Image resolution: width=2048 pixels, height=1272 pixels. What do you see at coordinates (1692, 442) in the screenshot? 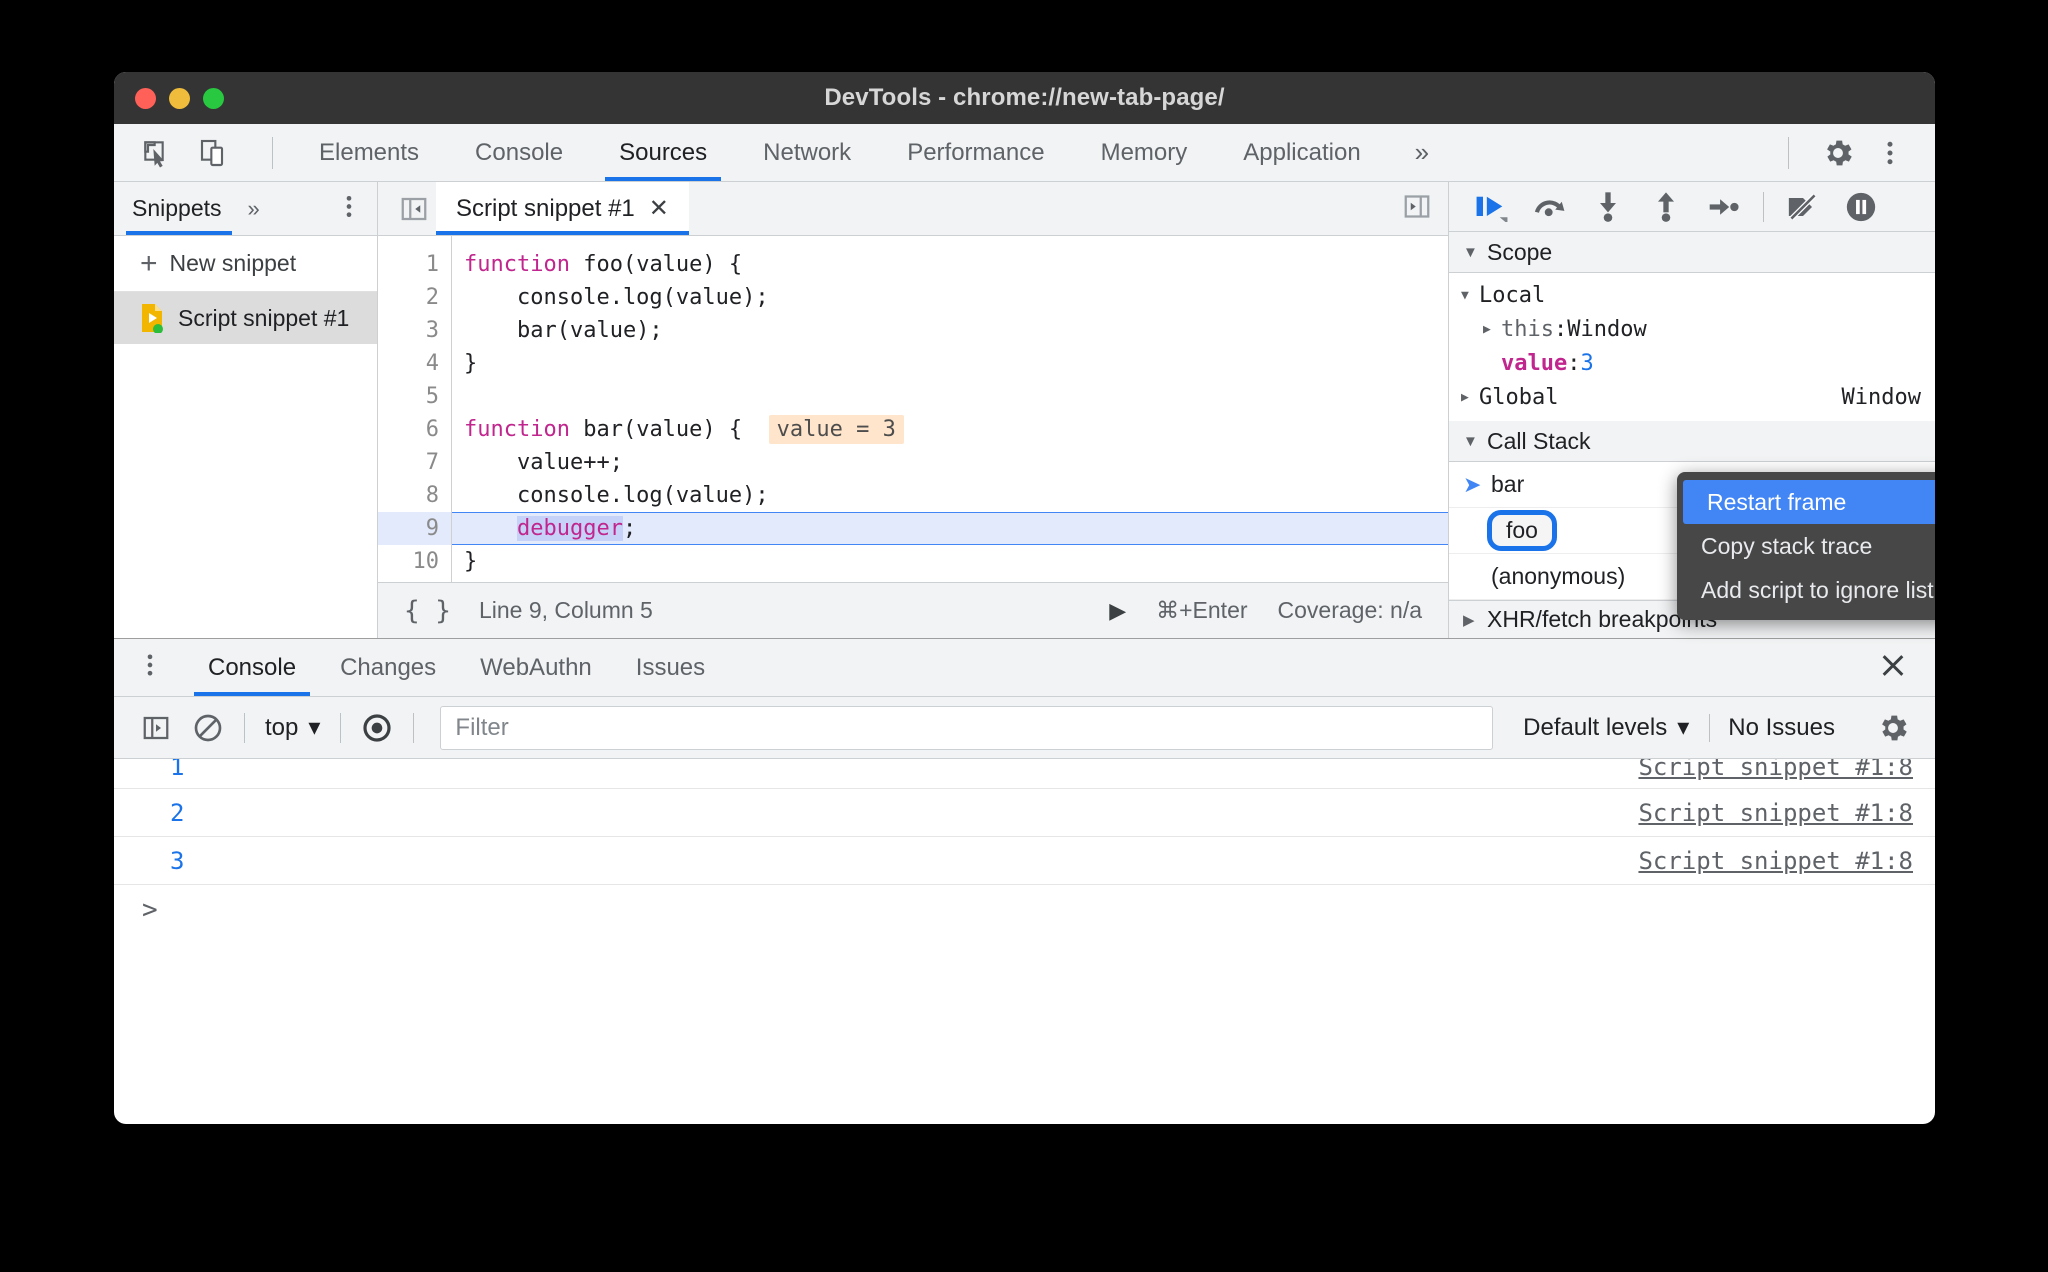
I see `call-stack-section-header: ▼ Call Stack` at bounding box center [1692, 442].